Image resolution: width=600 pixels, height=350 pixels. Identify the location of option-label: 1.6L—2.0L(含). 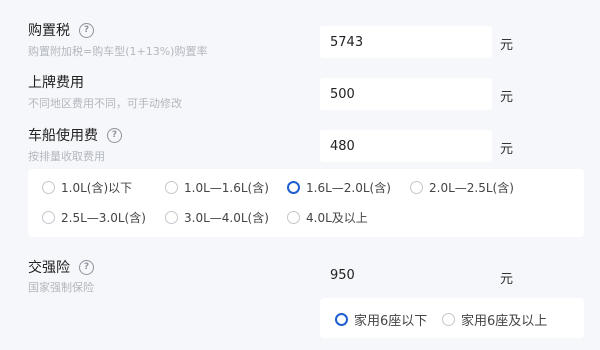
(348, 188).